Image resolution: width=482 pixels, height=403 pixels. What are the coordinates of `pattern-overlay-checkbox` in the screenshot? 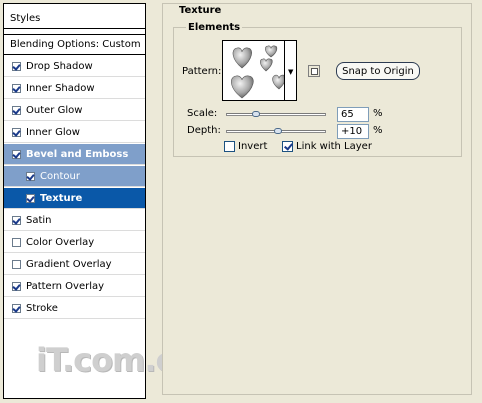 It's located at (16, 286).